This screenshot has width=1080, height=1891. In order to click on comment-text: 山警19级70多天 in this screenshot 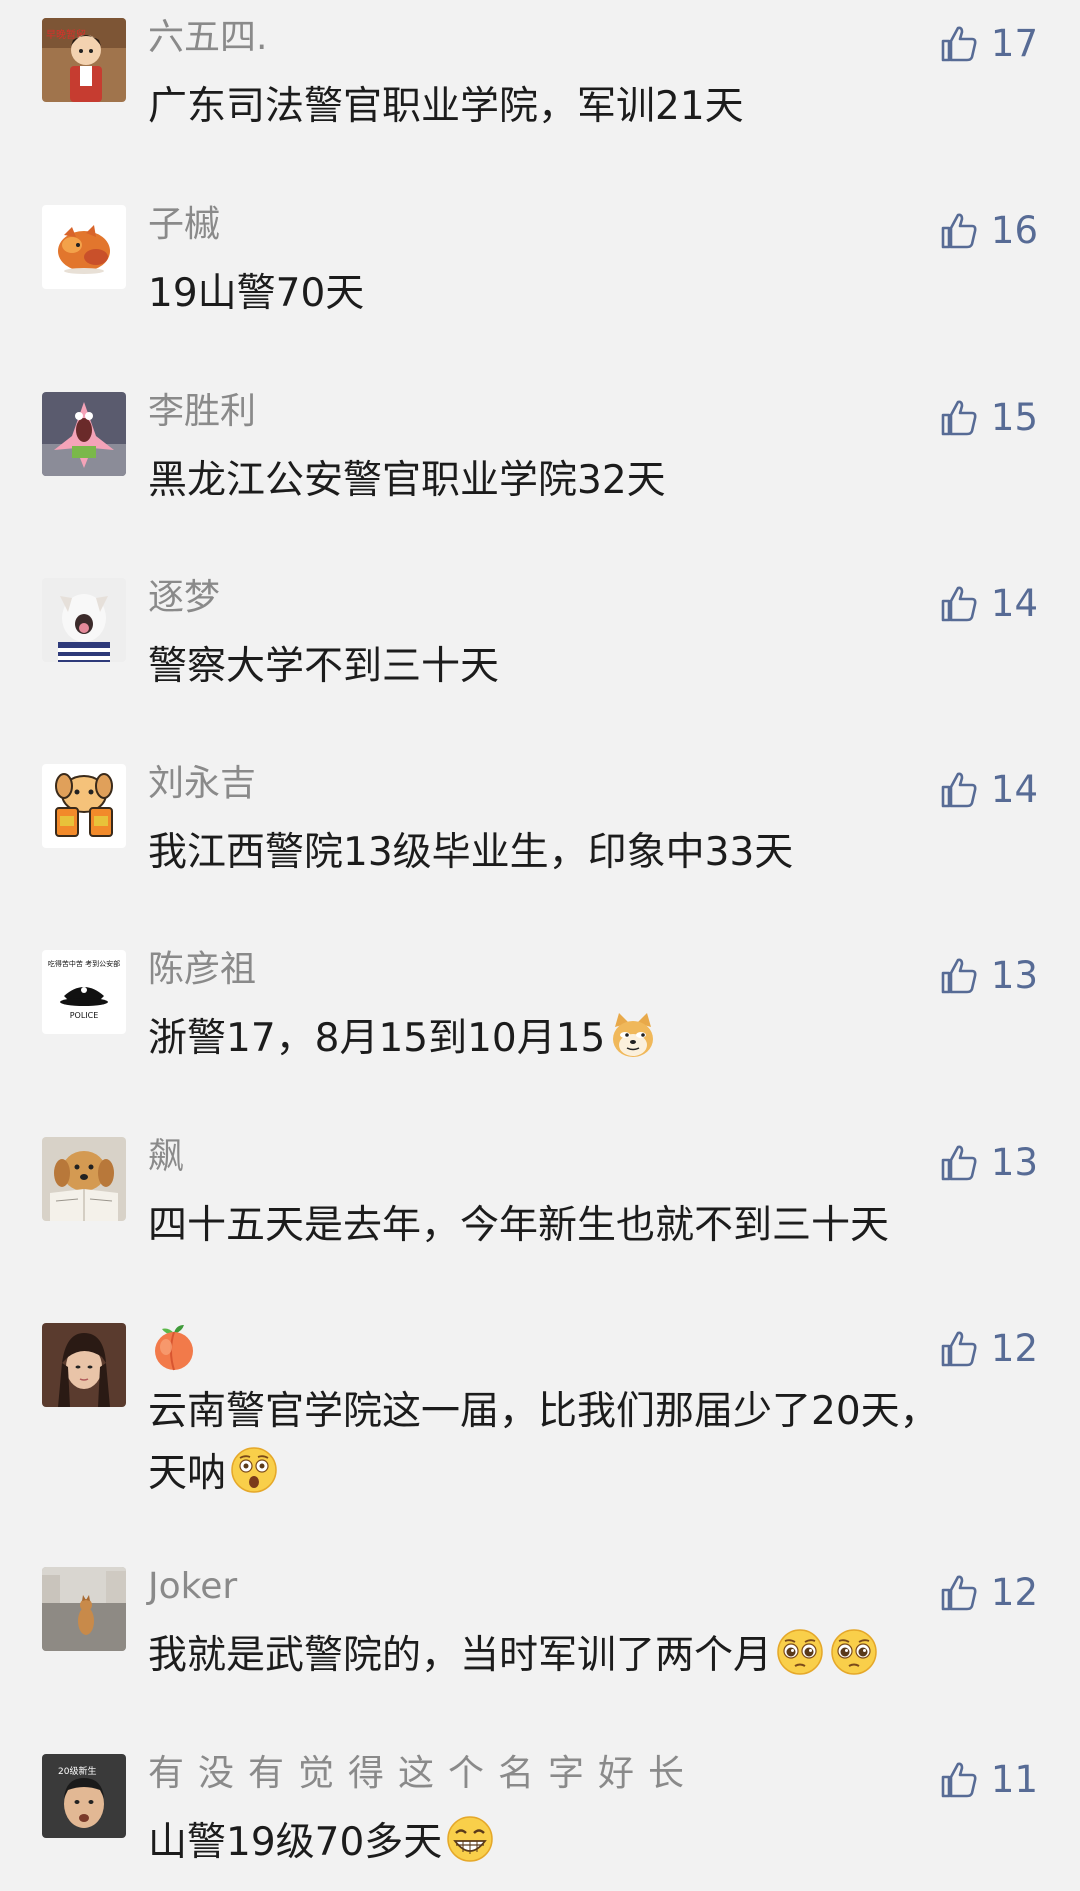, I will do `click(593, 1843)`.